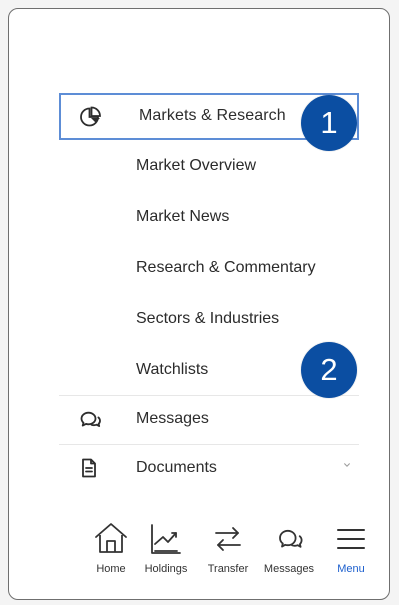 Image resolution: width=399 pixels, height=605 pixels. Describe the element at coordinates (172, 369) in the screenshot. I see `submenu-item-label: Watchlists` at that location.